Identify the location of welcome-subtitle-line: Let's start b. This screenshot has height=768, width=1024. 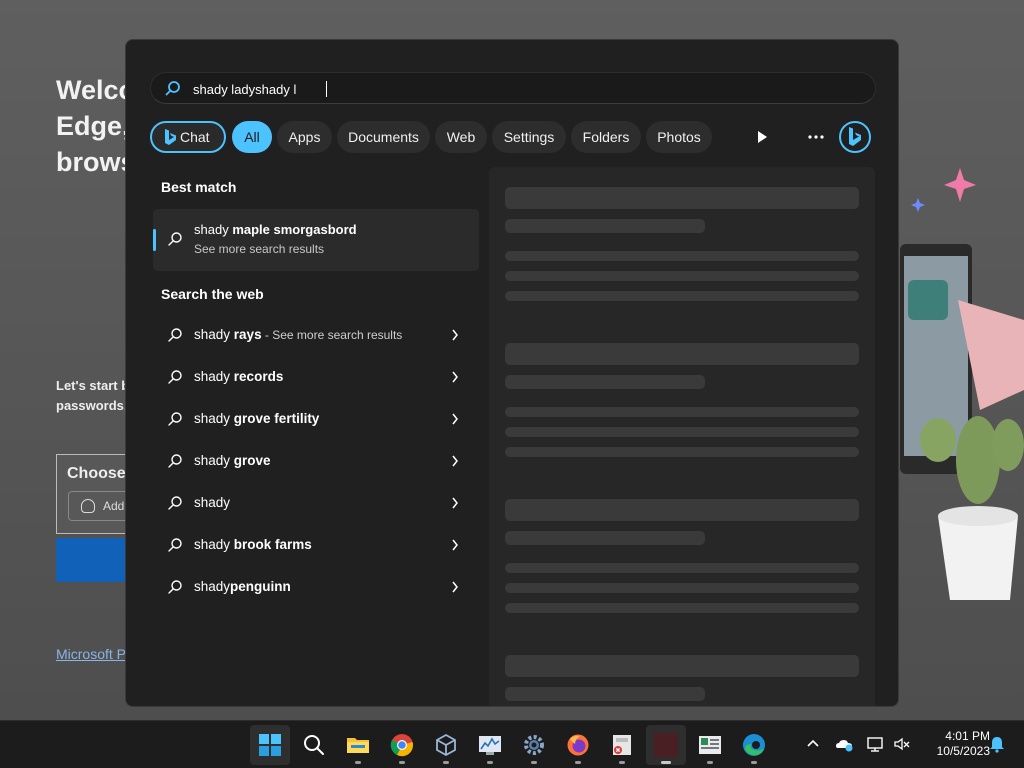
(92, 385).